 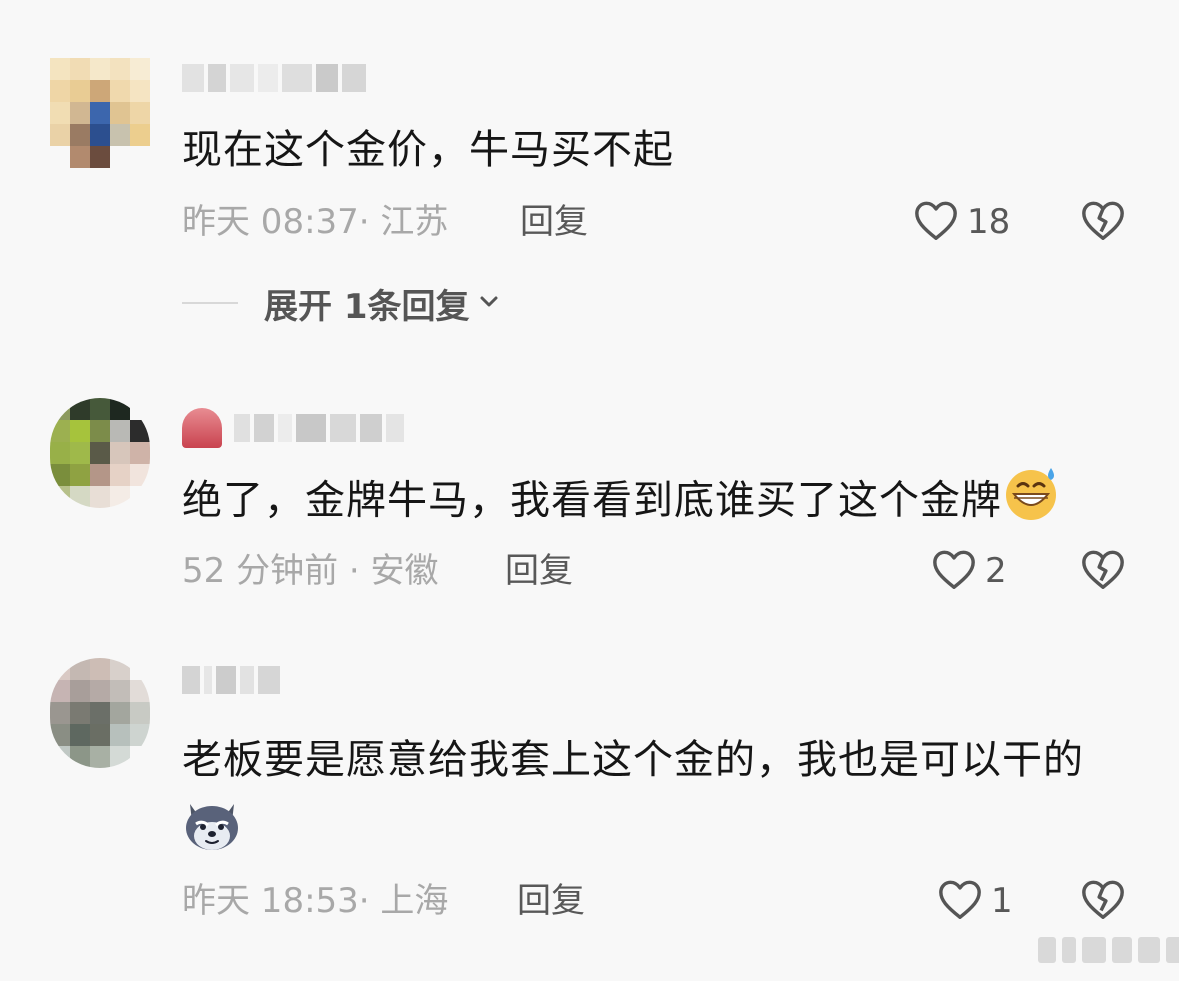 What do you see at coordinates (649, 800) in the screenshot?
I see `comment-text: 老板要是愿意给我套上这个金的，我也是可以干的` at bounding box center [649, 800].